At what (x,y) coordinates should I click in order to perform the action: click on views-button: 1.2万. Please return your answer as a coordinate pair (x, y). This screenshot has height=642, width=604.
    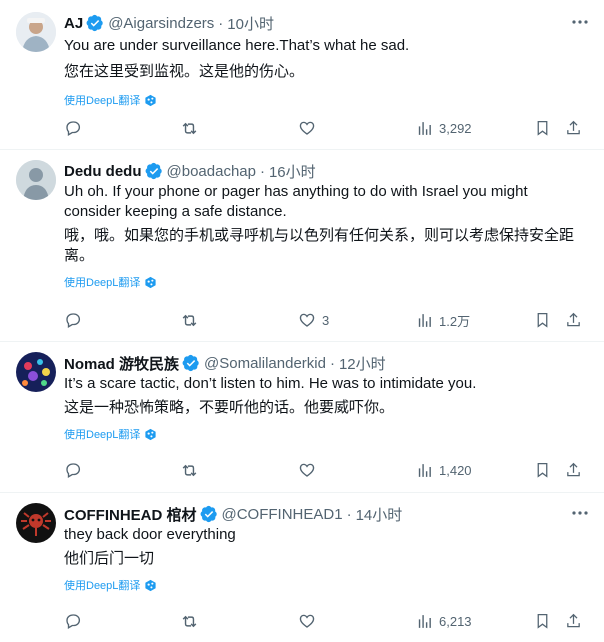
    Looking at the image, I should click on (443, 320).